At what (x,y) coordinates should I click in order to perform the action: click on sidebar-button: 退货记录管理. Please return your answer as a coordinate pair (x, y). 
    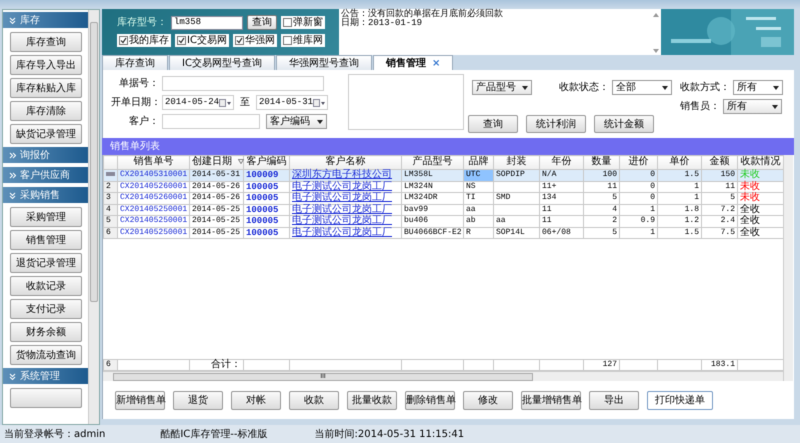
    Looking at the image, I should click on (46, 263).